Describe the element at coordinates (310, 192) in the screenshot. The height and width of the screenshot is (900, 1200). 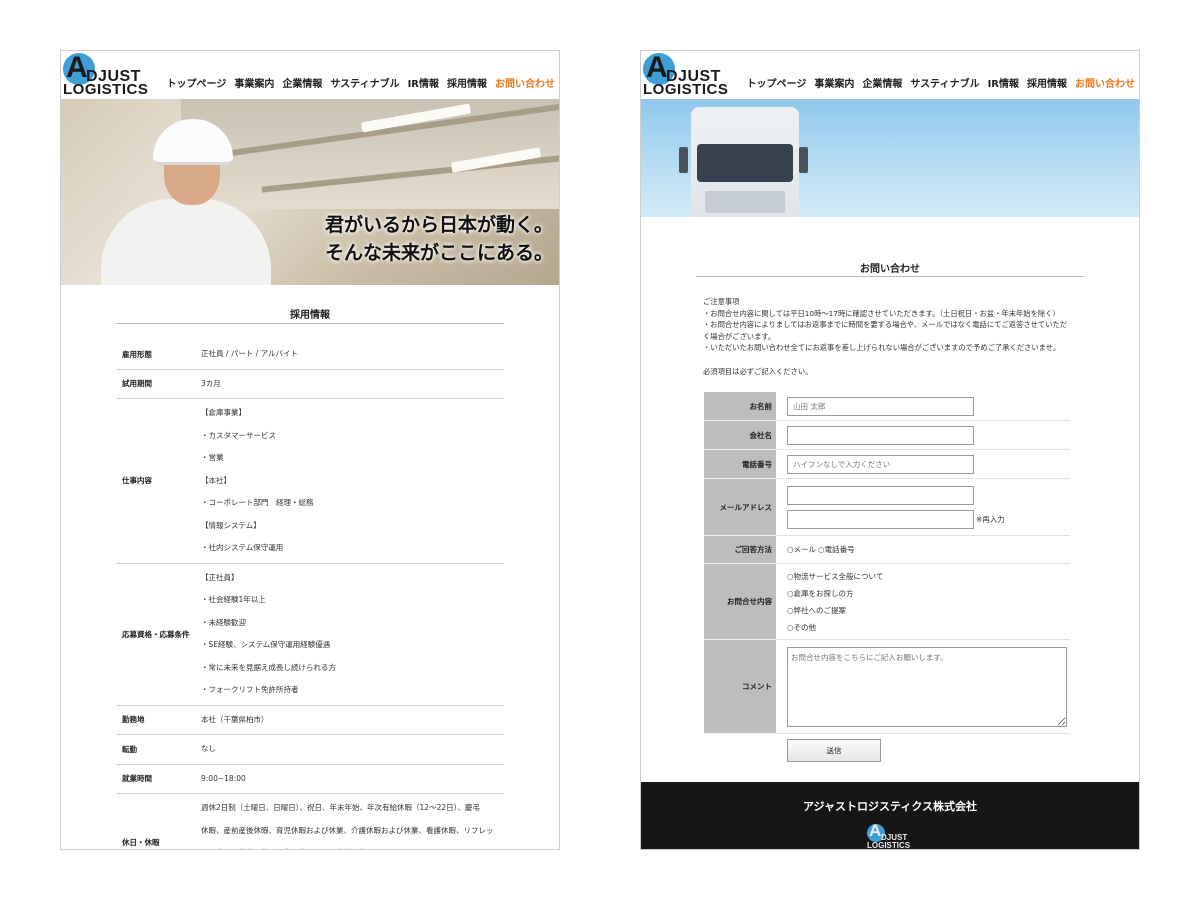
I see `recruit-hero-image: 君がいるから日本が動く。 そんな未来がここにある。` at that location.